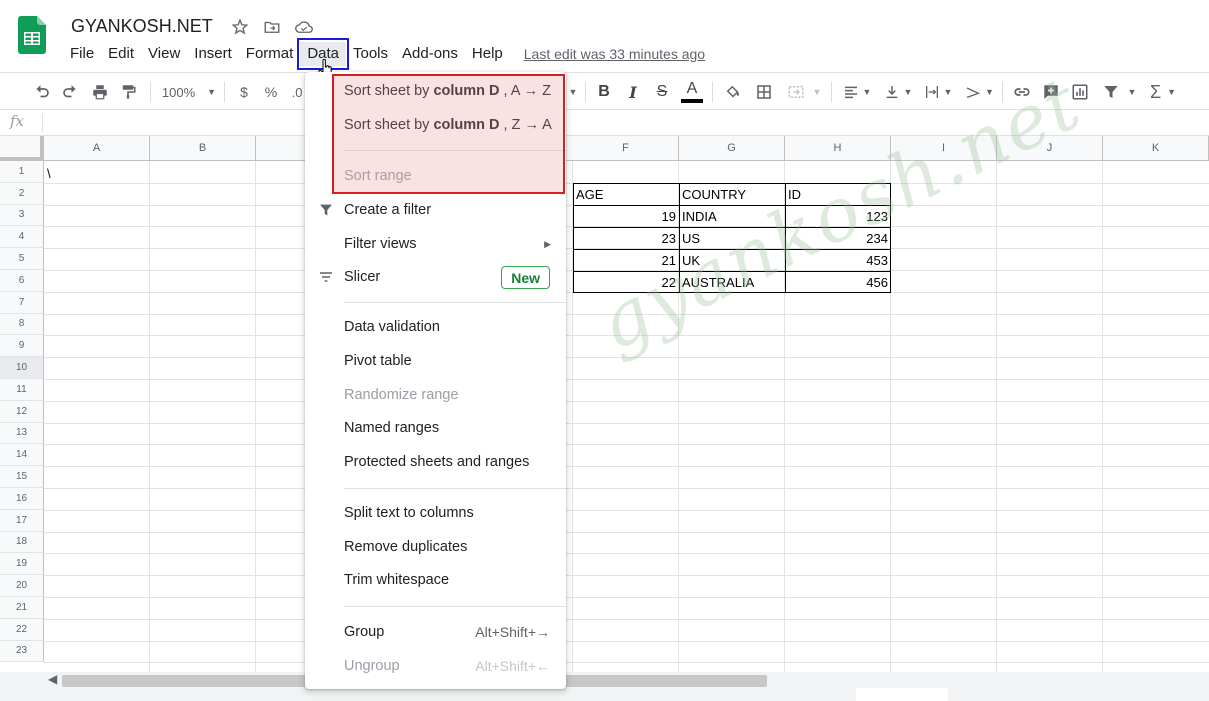 This screenshot has height=701, width=1209. I want to click on menu-help: Help, so click(487, 54).